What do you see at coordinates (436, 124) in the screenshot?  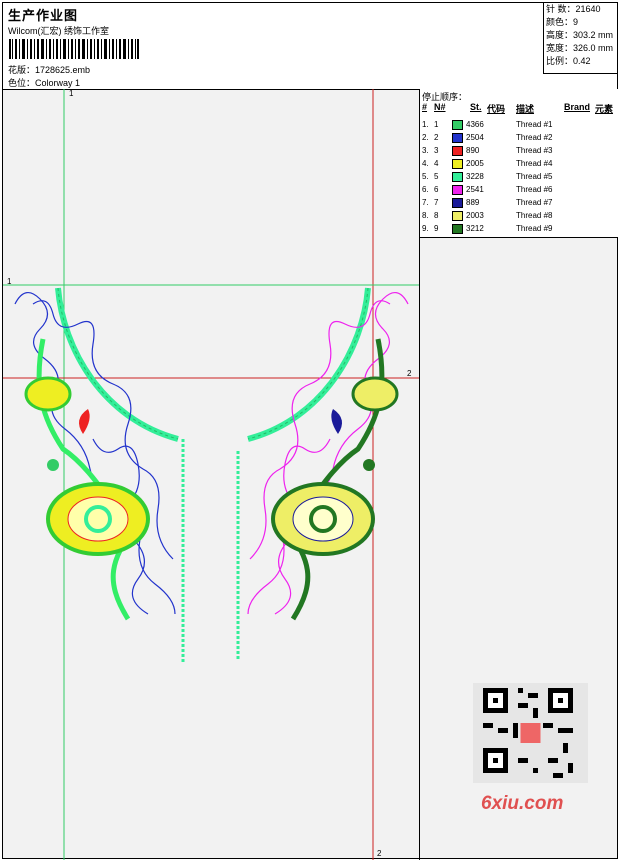 I see `row-needle: 1` at bounding box center [436, 124].